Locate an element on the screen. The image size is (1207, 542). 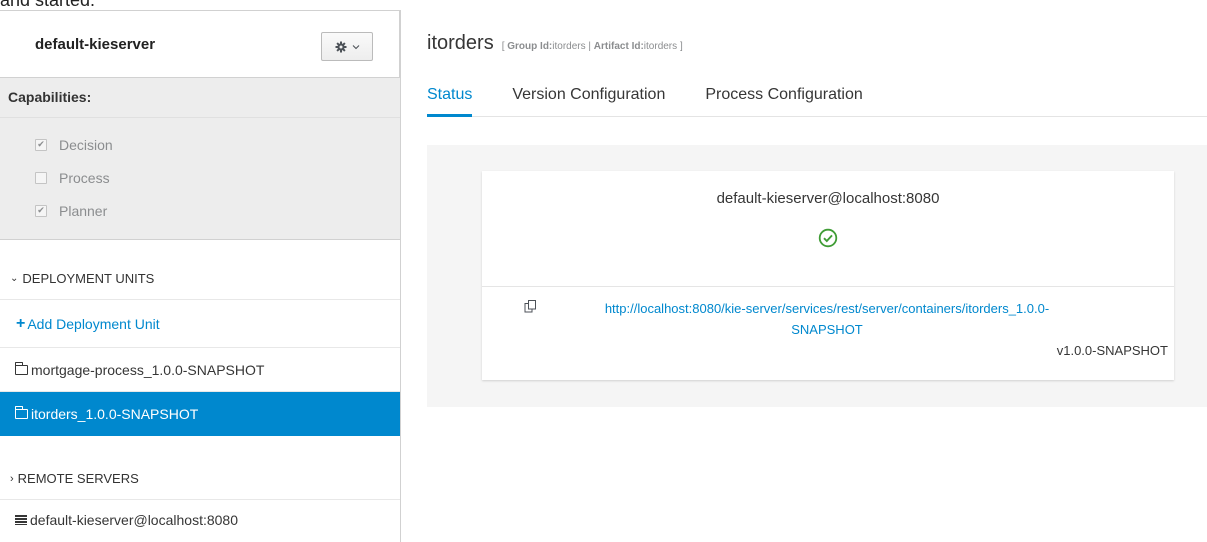
gear-icon is located at coordinates (340, 46).